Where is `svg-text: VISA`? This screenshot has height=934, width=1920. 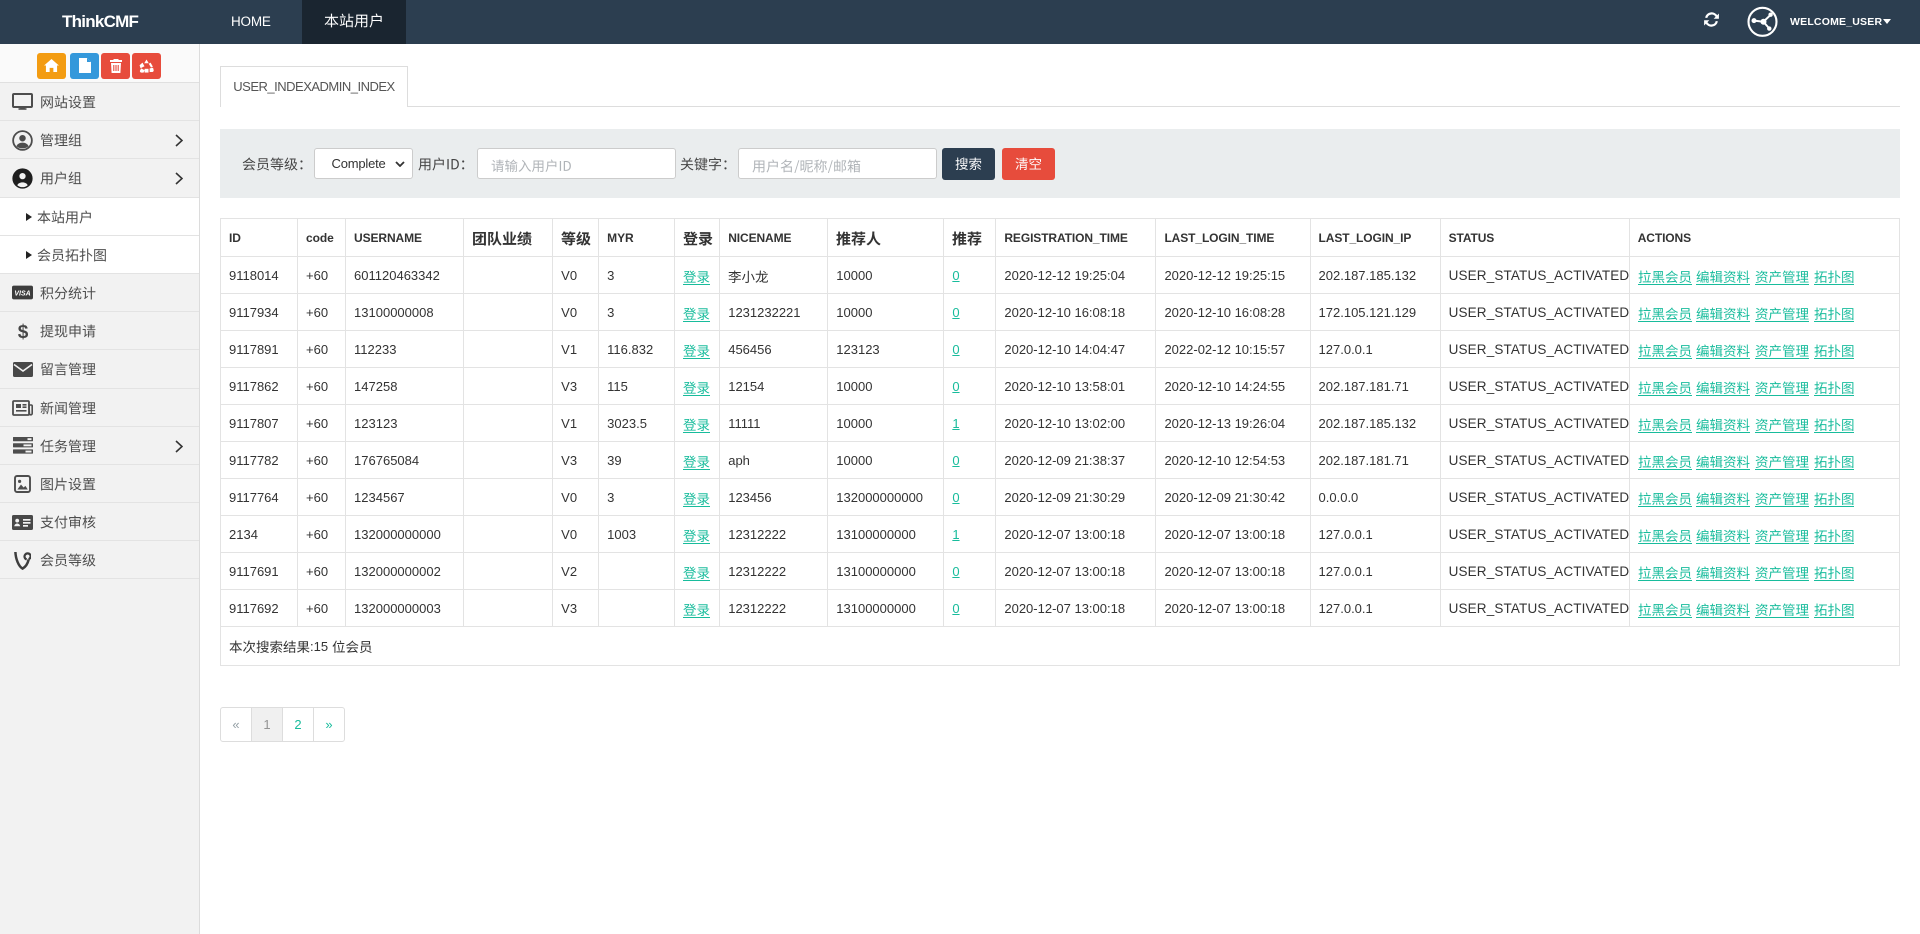 svg-text: VISA is located at coordinates (22, 294).